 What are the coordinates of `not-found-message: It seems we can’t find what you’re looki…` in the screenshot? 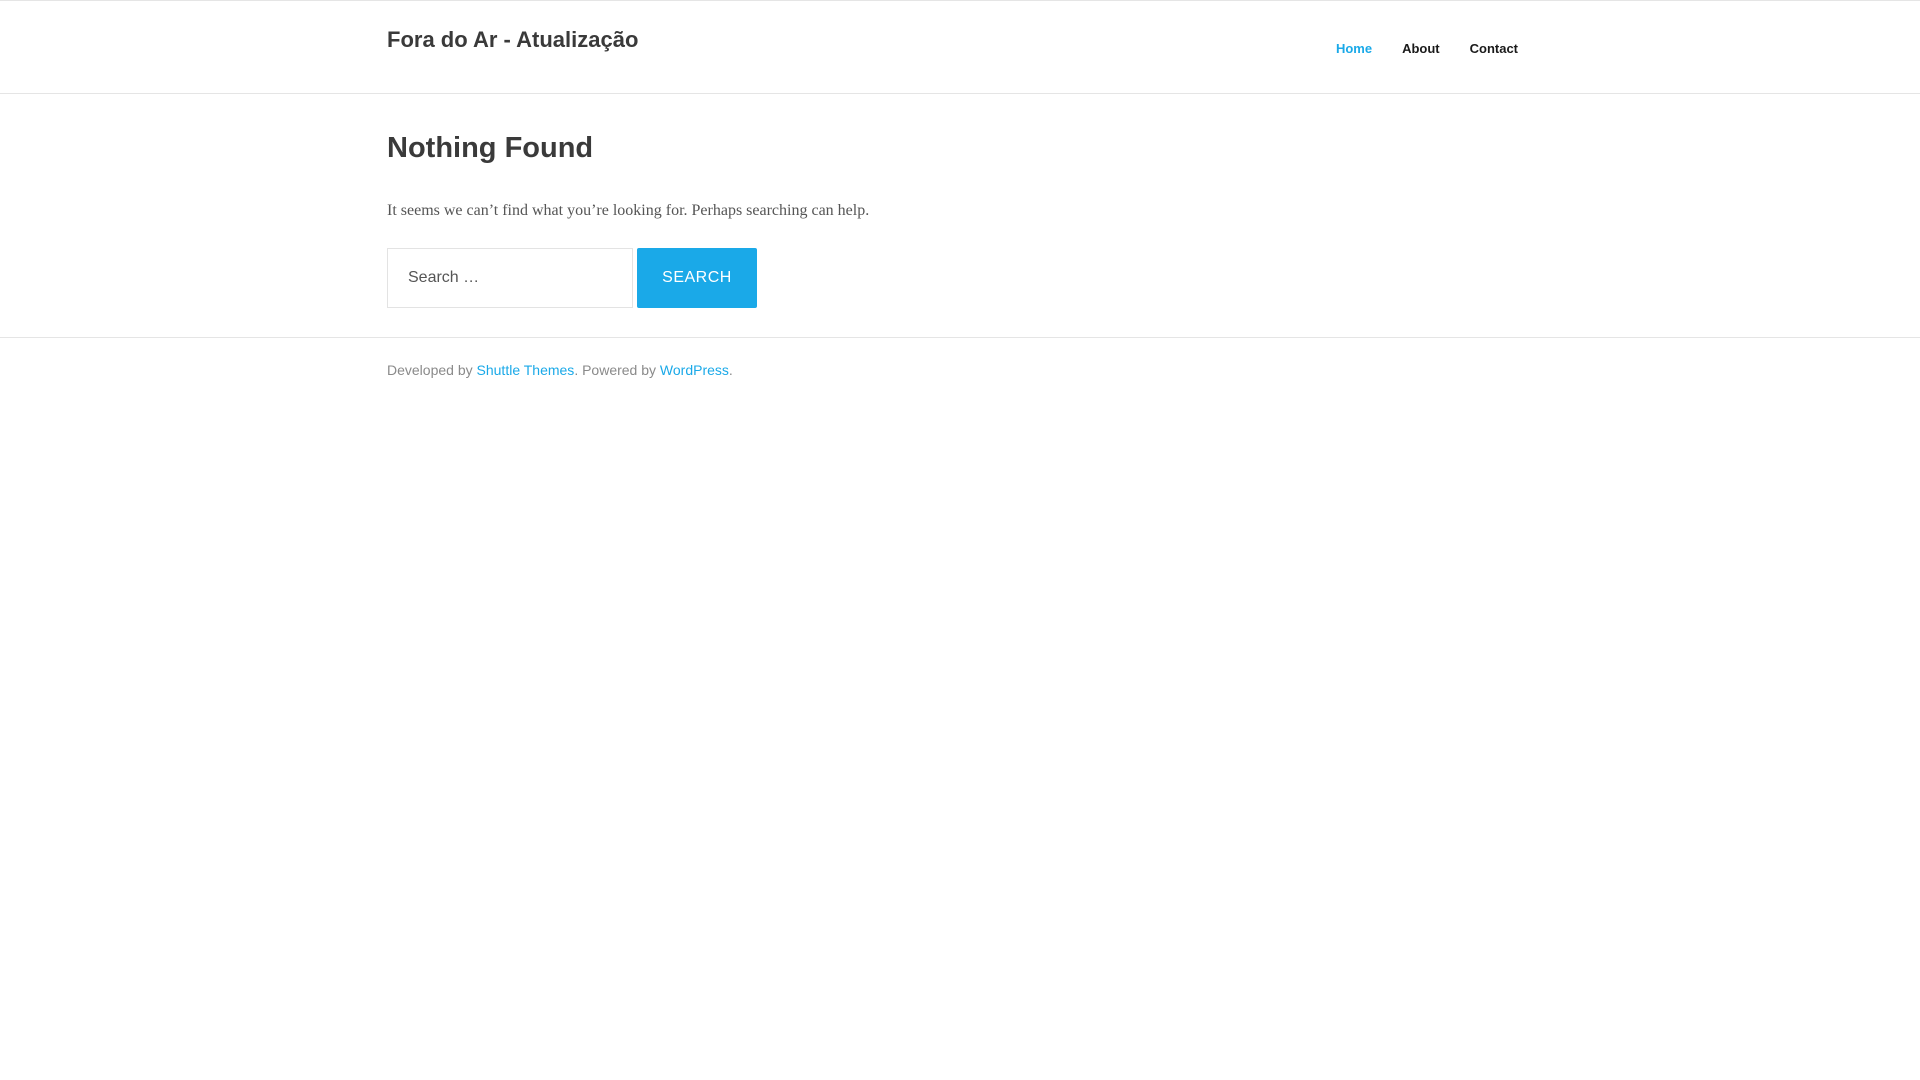 It's located at (628, 210).